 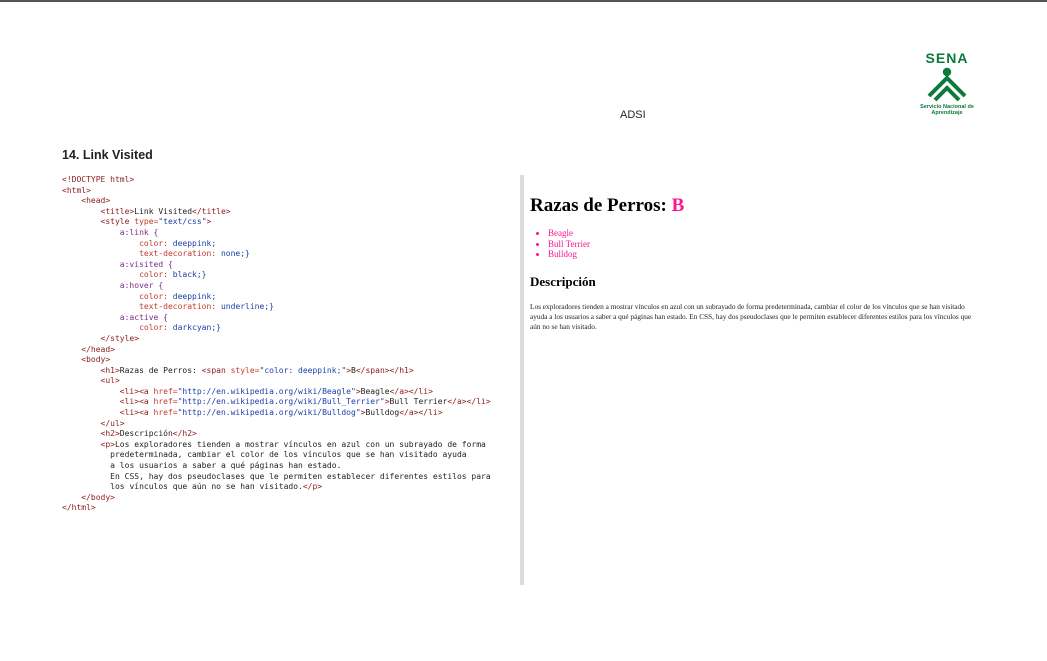 I want to click on sena-logo: SENA Servicio Nacional de Aprendizaje, so click(x=947, y=86).